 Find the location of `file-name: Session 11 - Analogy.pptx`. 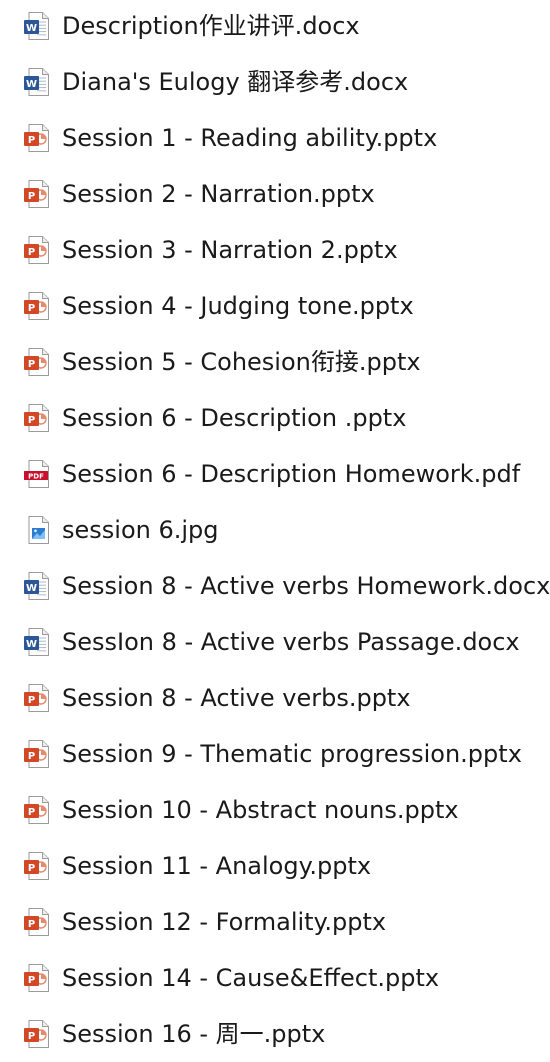

file-name: Session 11 - Analogy.pptx is located at coordinates (217, 866).